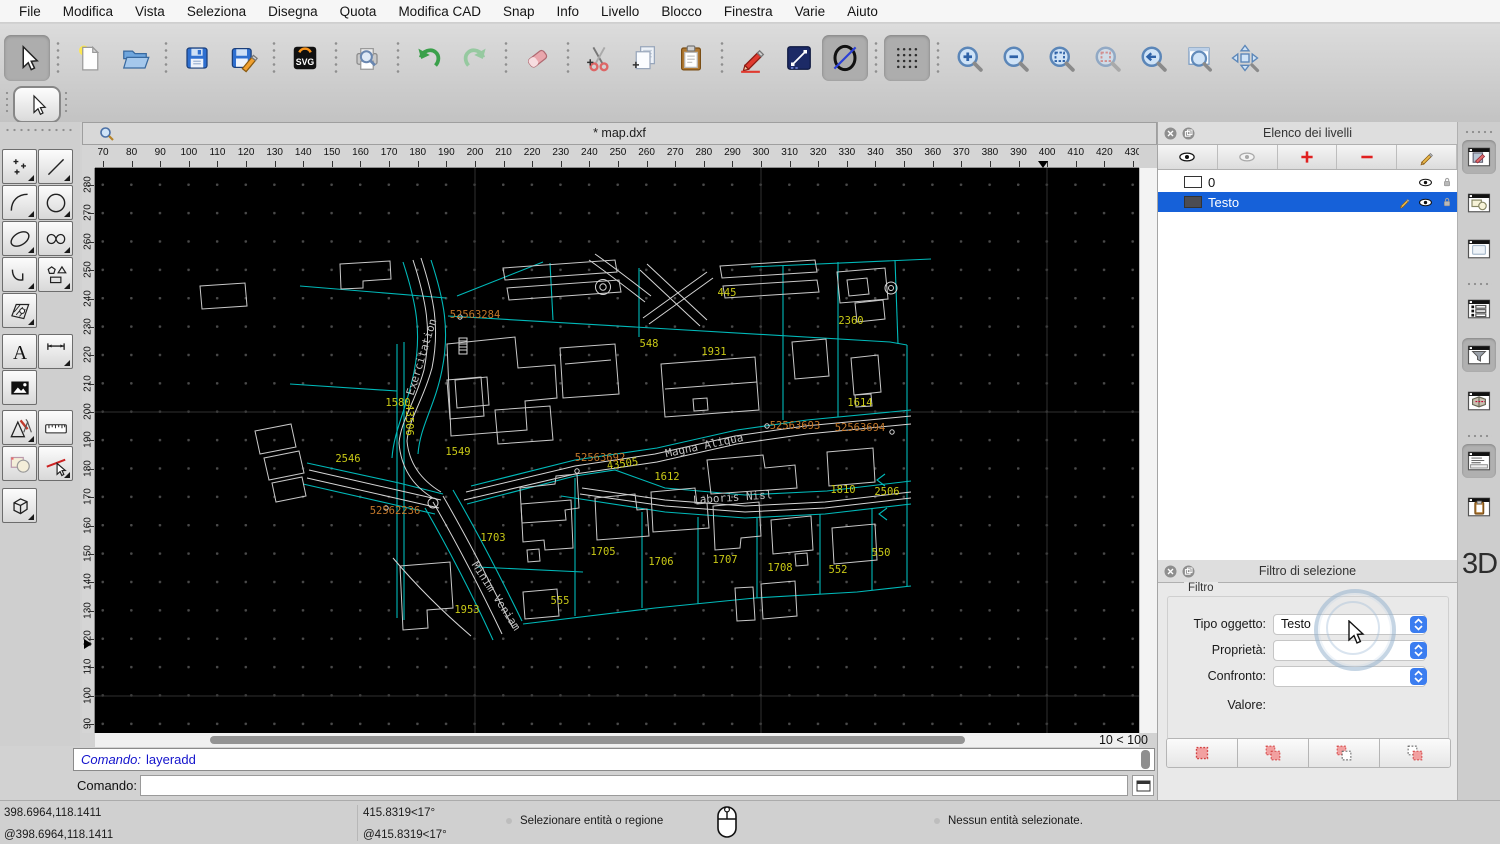 This screenshot has width=1500, height=844. Describe the element at coordinates (439, 11) in the screenshot. I see `menu-item-modifica-cad: Modifica CAD` at that location.